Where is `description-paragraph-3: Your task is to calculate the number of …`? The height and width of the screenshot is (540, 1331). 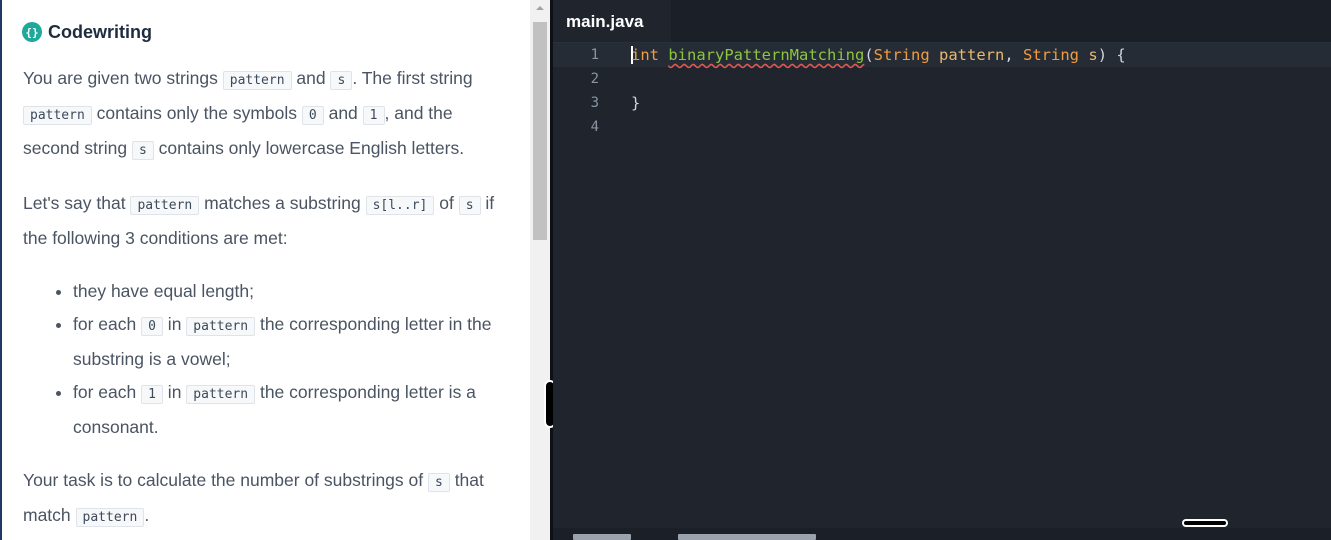 description-paragraph-3: Your task is to calculate the number of … is located at coordinates (253, 498).